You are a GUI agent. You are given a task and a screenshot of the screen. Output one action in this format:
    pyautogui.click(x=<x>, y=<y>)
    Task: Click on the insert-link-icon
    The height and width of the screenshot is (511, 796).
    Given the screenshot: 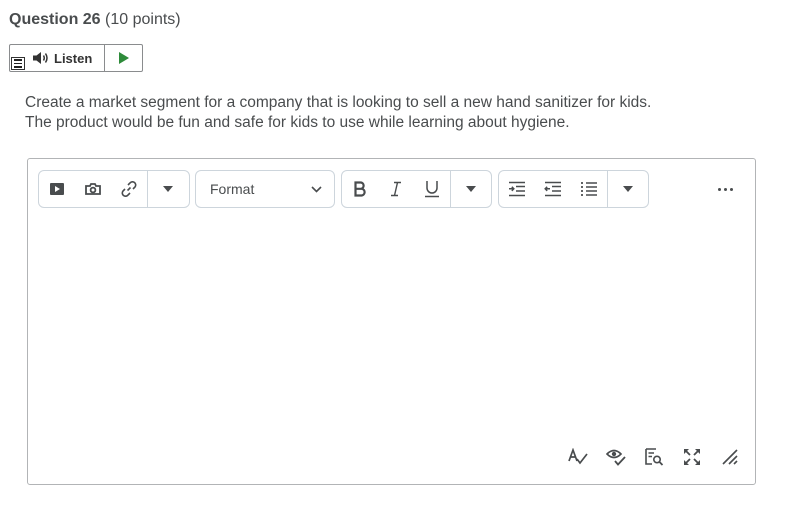 What is the action you would take?
    pyautogui.click(x=129, y=189)
    